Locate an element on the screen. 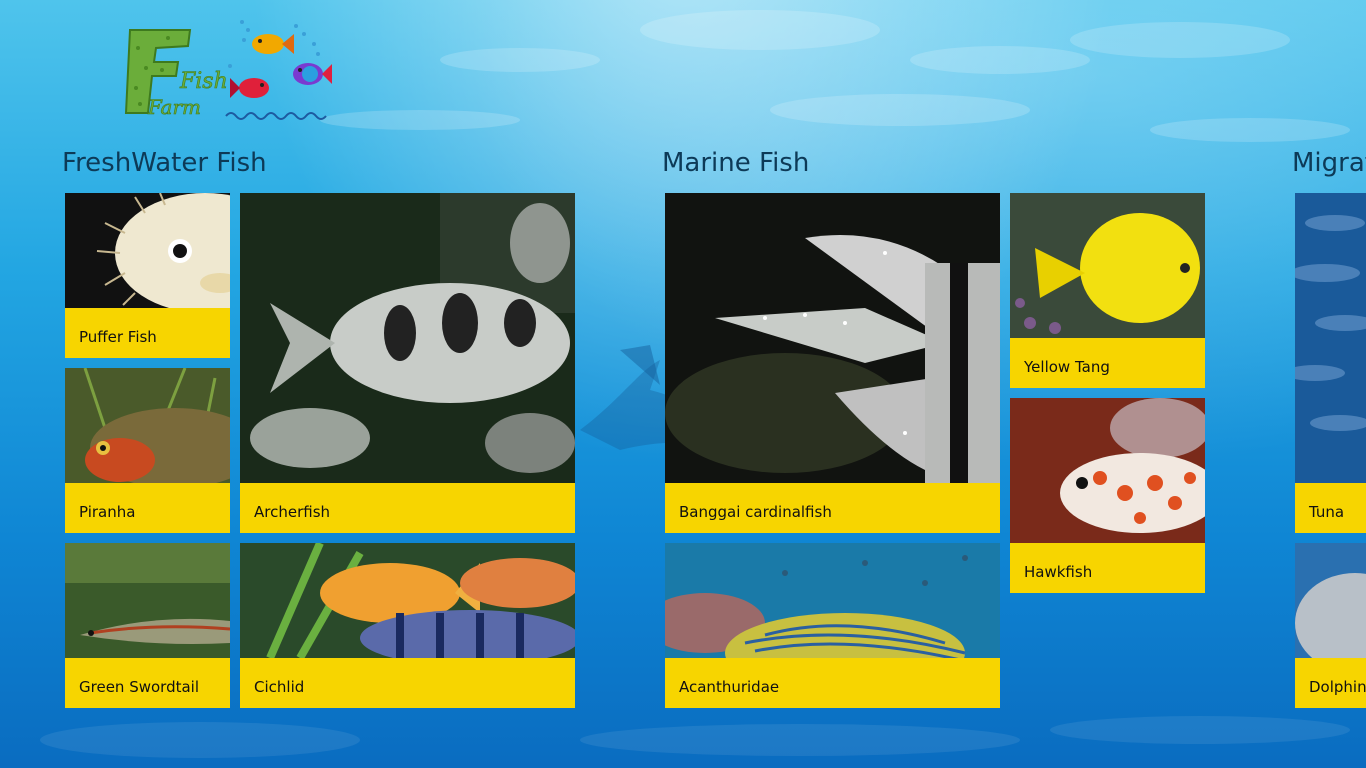 This screenshot has height=768, width=1366. tile-label: Banggai cardinalfish is located at coordinates (832, 508).